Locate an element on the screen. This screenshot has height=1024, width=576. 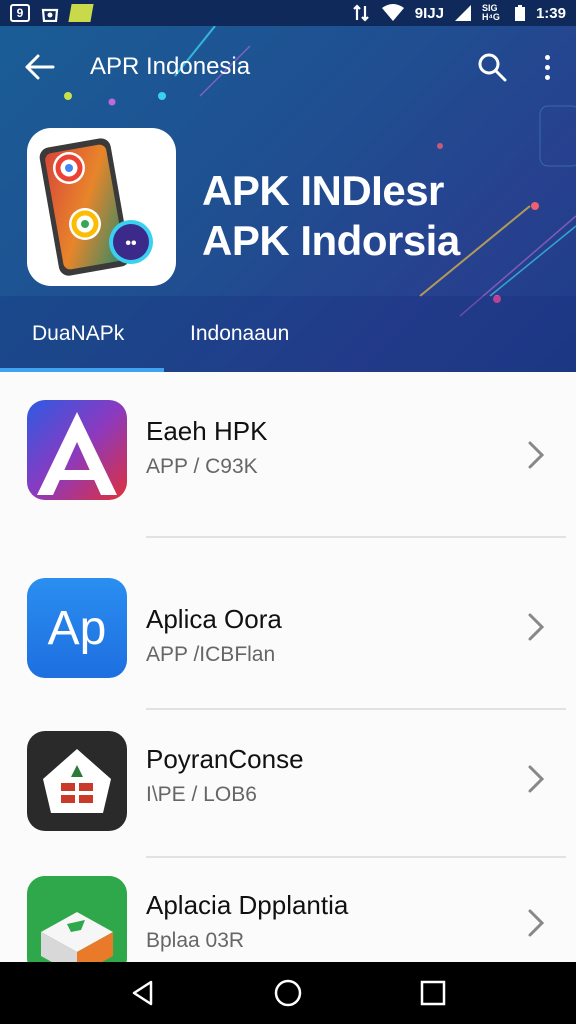
list-item-subtitle: APP /ICBFlan is located at coordinates (211, 654).